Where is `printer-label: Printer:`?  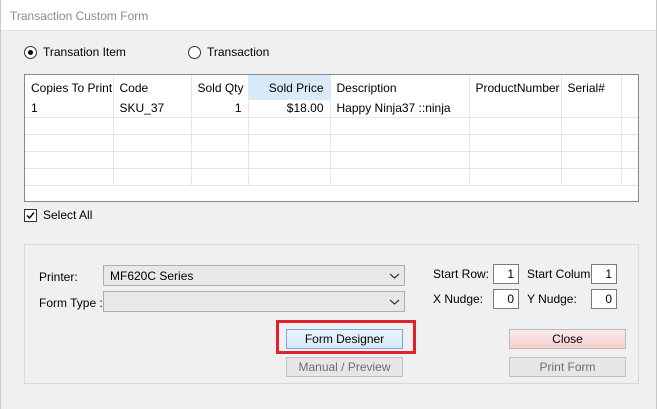 printer-label: Printer: is located at coordinates (58, 277).